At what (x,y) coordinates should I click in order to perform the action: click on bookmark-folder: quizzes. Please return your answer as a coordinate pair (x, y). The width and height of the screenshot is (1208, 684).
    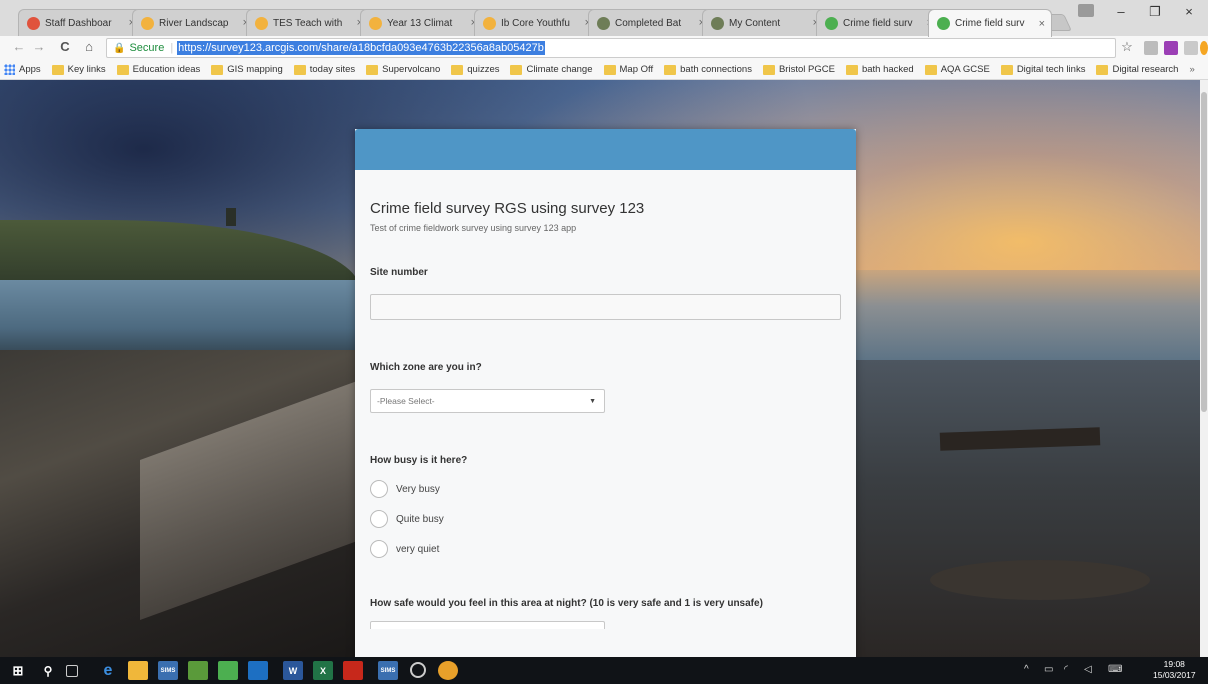
    Looking at the image, I should click on (475, 69).